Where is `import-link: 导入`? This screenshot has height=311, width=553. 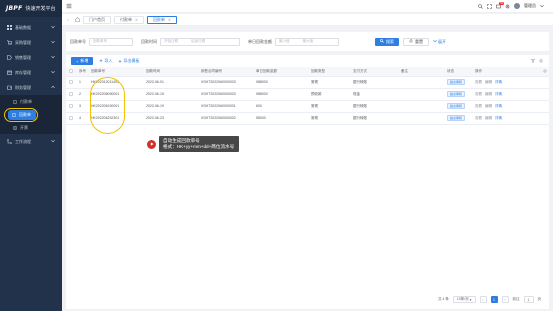 import-link: 导入 is located at coordinates (105, 61).